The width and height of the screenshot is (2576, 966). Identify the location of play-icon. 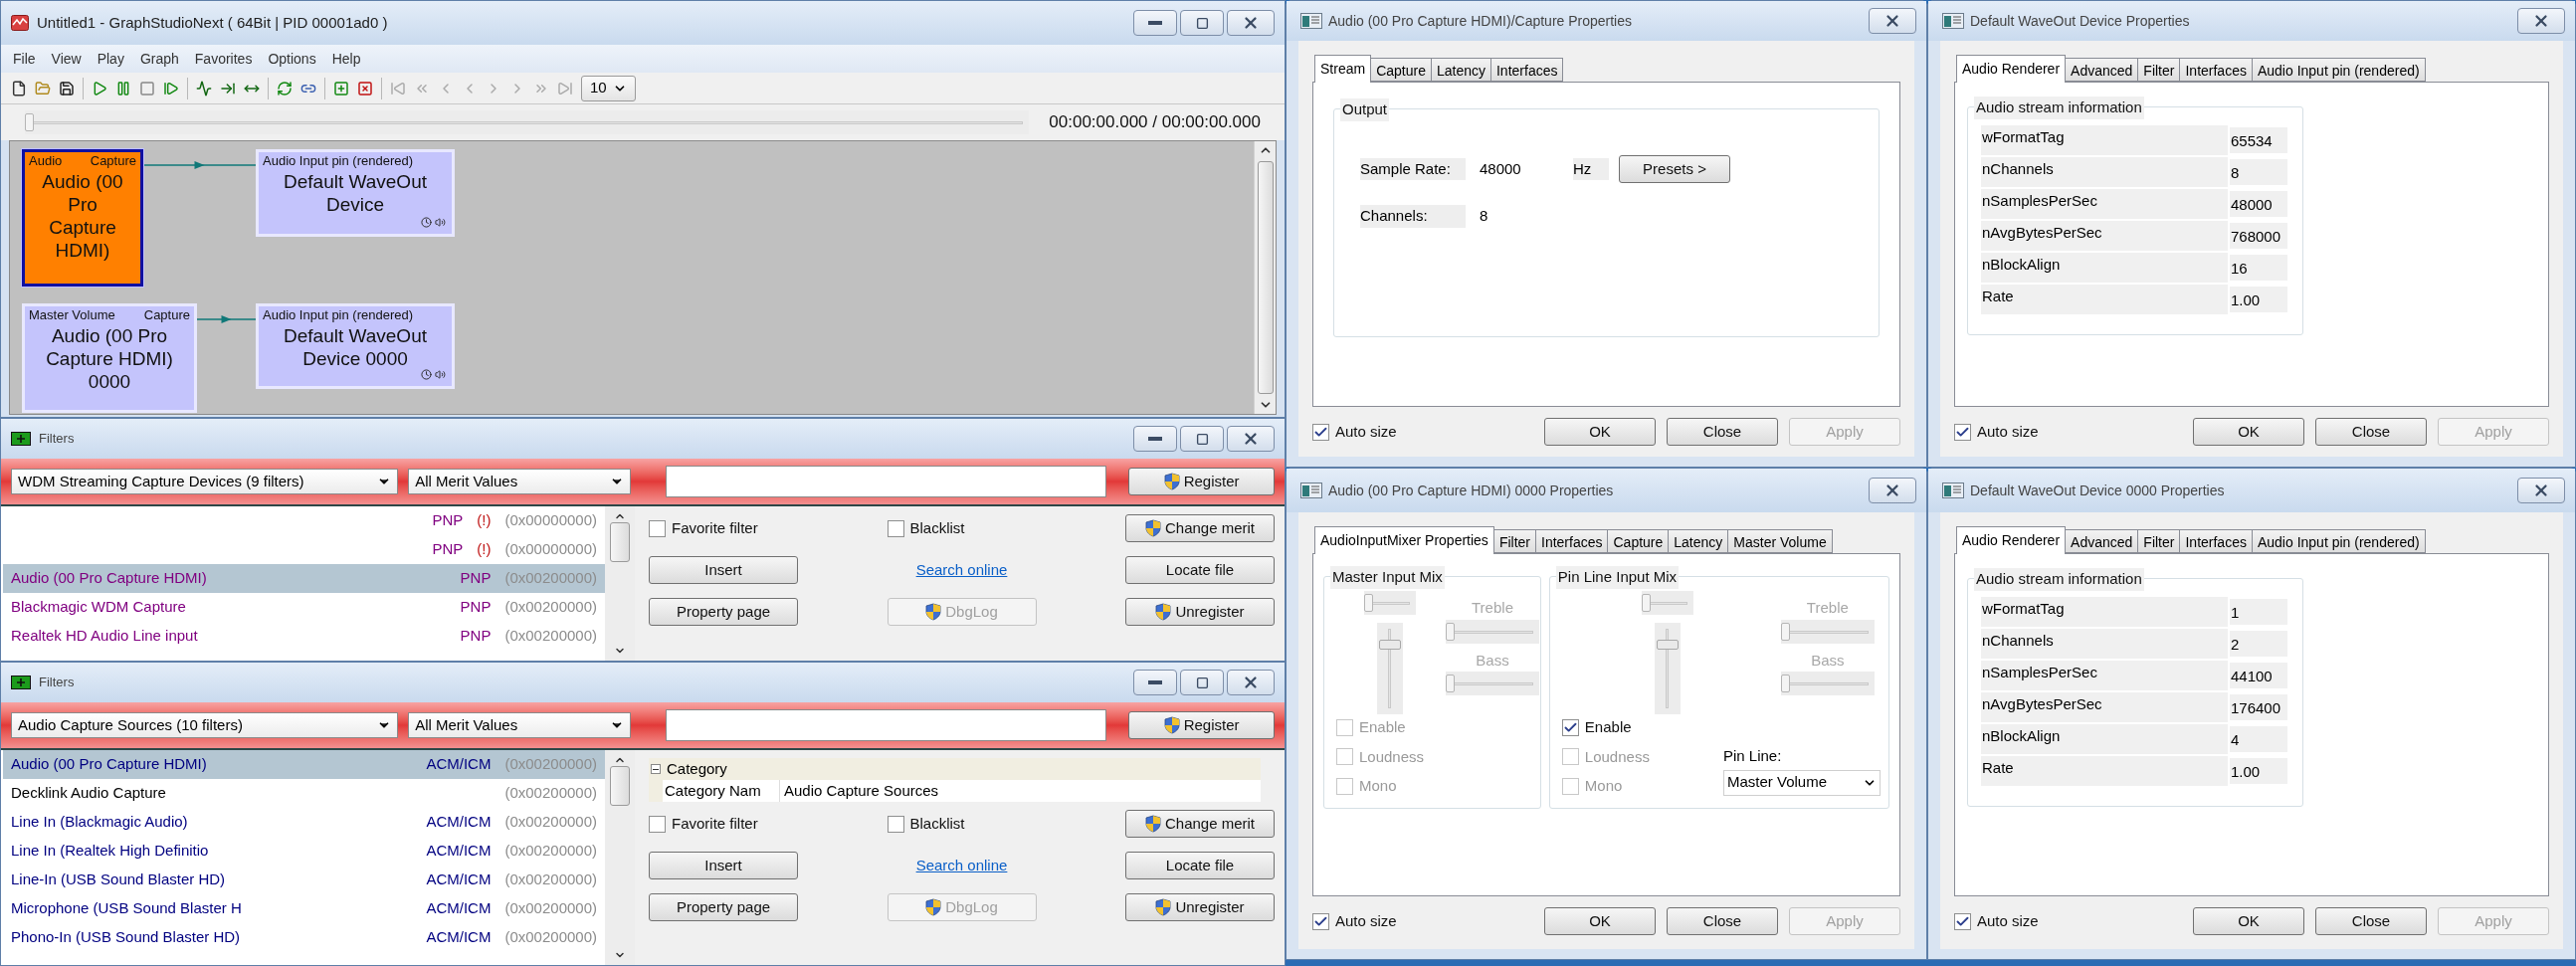
(99, 88).